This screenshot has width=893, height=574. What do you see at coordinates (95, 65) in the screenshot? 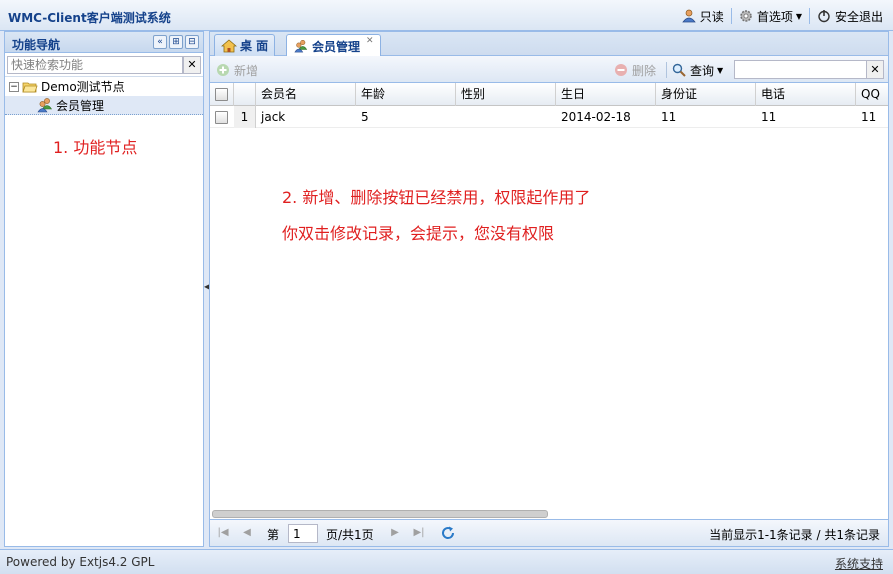
I see `nav-search-input` at bounding box center [95, 65].